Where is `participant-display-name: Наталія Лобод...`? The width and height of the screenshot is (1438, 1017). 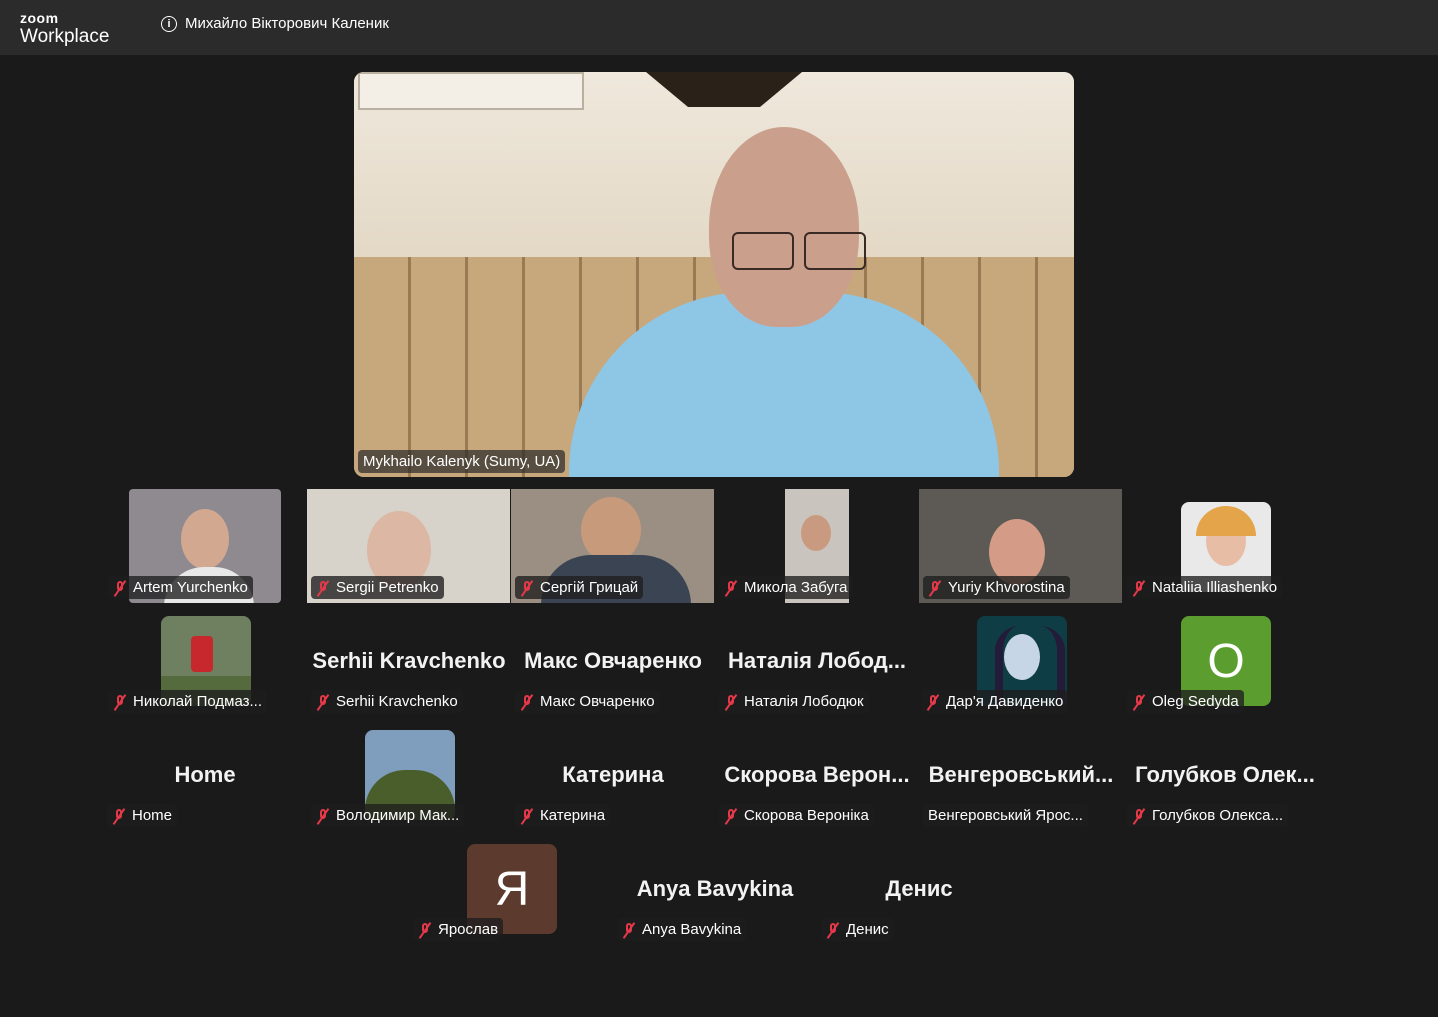 participant-display-name: Наталія Лобод... is located at coordinates (817, 660).